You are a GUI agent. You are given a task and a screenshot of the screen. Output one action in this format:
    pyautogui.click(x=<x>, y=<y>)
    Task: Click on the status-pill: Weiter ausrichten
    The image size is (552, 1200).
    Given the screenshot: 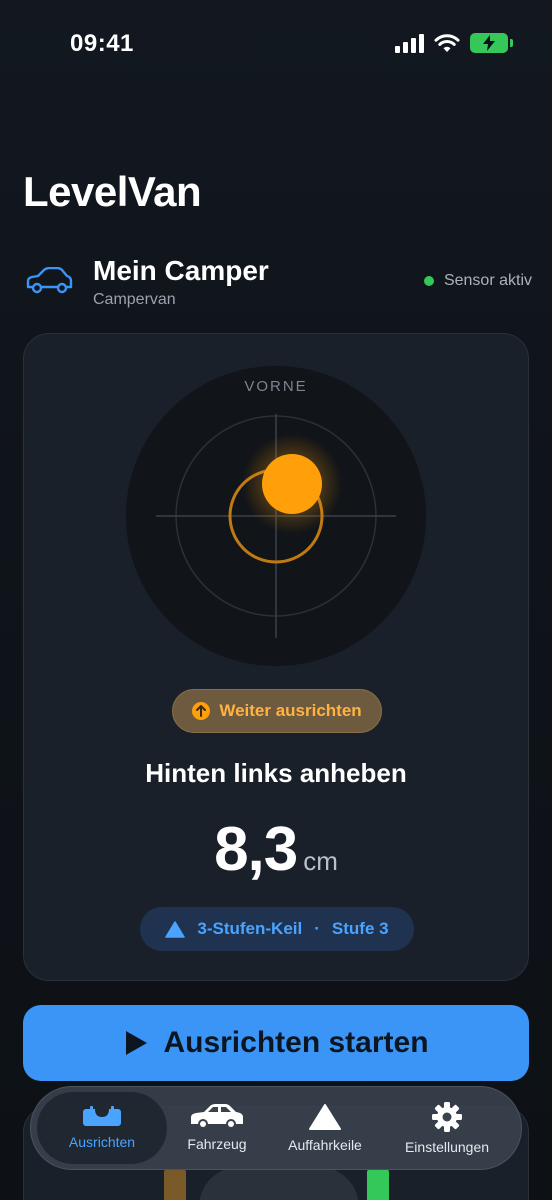 What is the action you would take?
    pyautogui.click(x=277, y=711)
    